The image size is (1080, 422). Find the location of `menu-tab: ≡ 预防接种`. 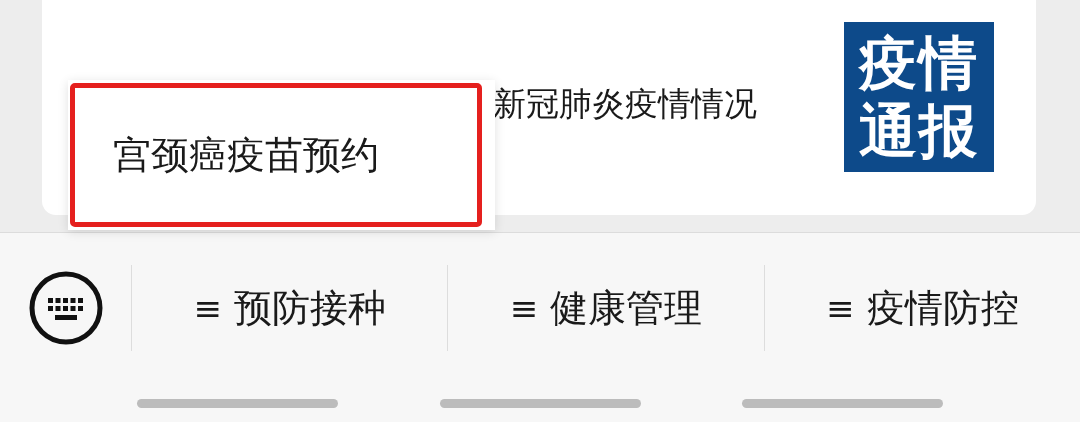

menu-tab: ≡ 预防接种 is located at coordinates (289, 308).